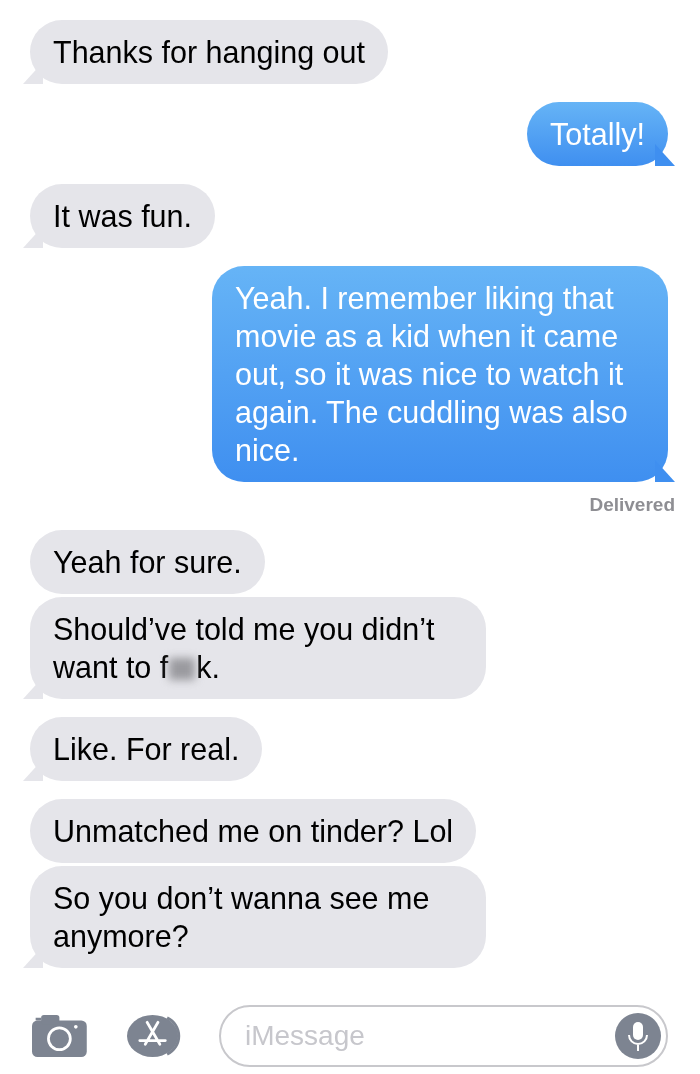 This screenshot has height=1074, width=700. Describe the element at coordinates (443, 1036) in the screenshot. I see `message-field: iMessage` at that location.